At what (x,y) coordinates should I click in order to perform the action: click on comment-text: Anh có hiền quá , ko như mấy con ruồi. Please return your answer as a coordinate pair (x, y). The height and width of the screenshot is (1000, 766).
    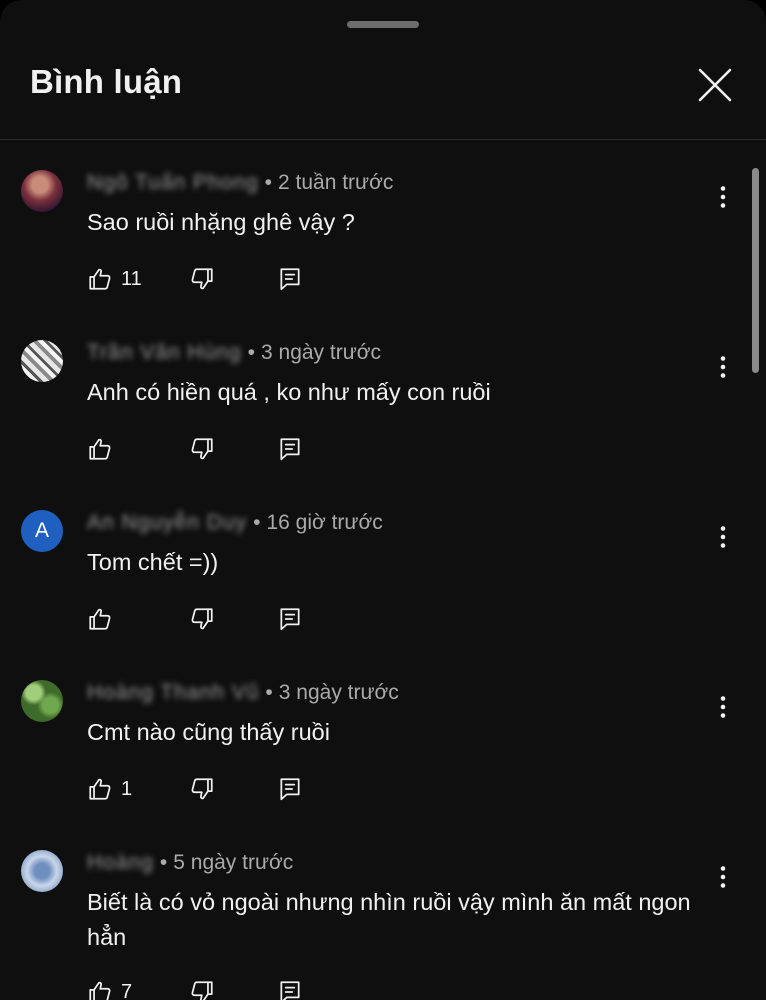
    Looking at the image, I should click on (289, 392).